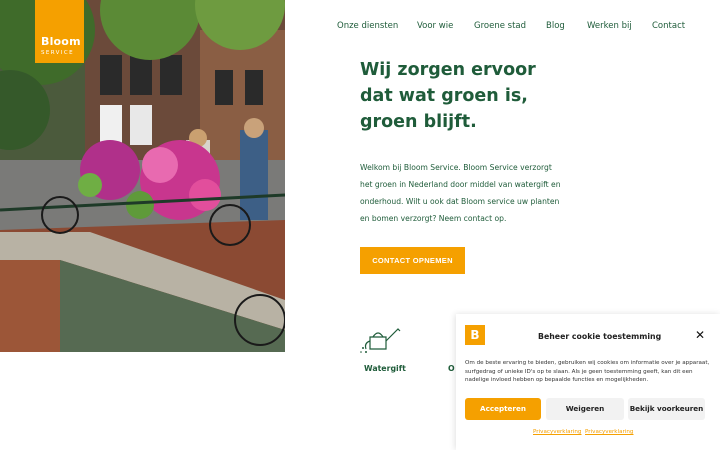 Image resolution: width=720 pixels, height=450 pixels. I want to click on service-label: Watergift, so click(385, 368).